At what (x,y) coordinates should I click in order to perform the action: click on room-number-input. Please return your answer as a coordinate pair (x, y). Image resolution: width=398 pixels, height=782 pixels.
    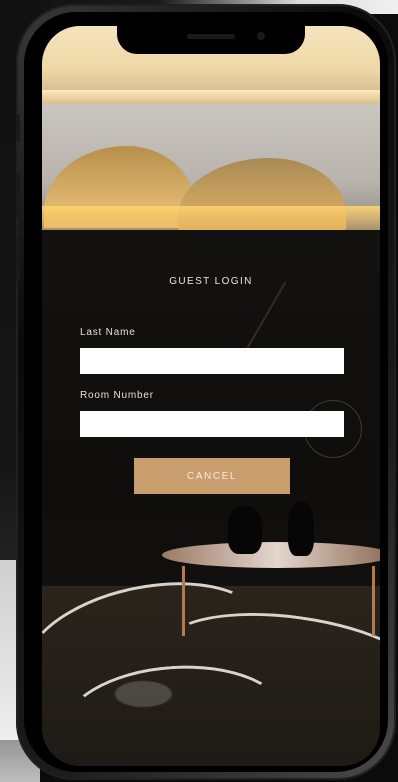
    Looking at the image, I should click on (212, 424).